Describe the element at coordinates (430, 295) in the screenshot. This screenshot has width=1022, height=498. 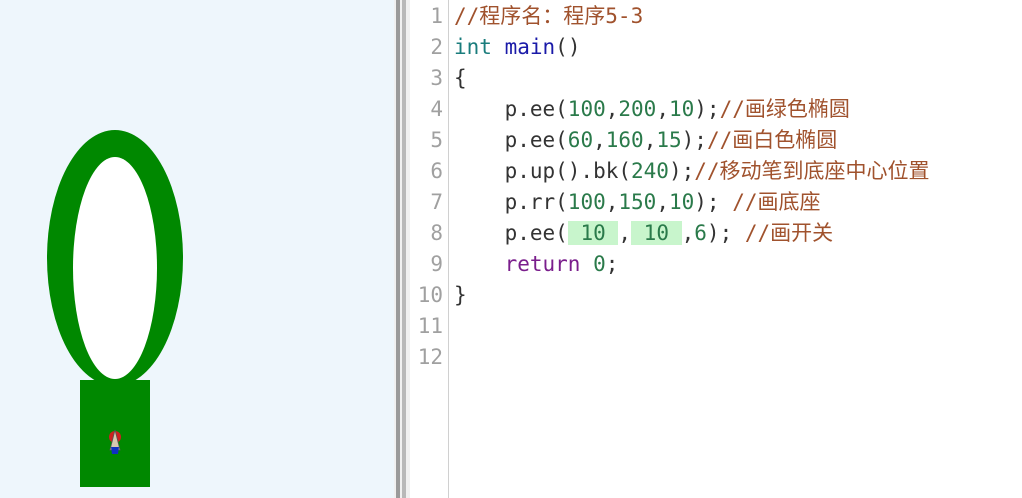
I see `line-number: 10` at that location.